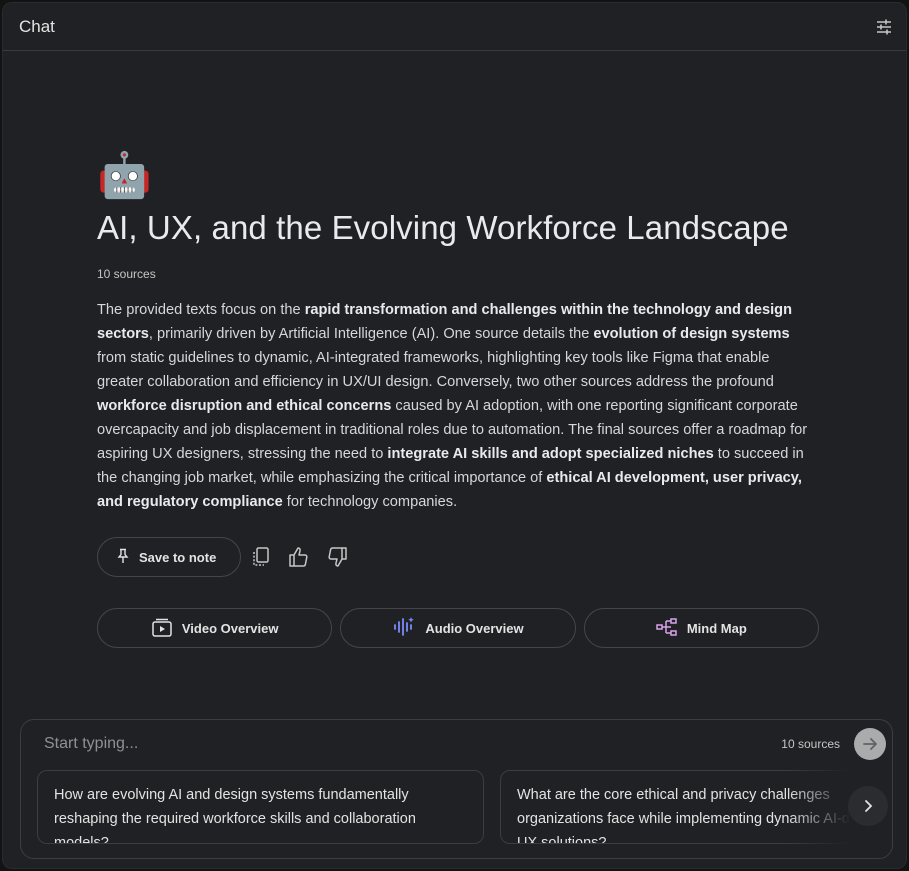  I want to click on arrow-right-icon, so click(870, 744).